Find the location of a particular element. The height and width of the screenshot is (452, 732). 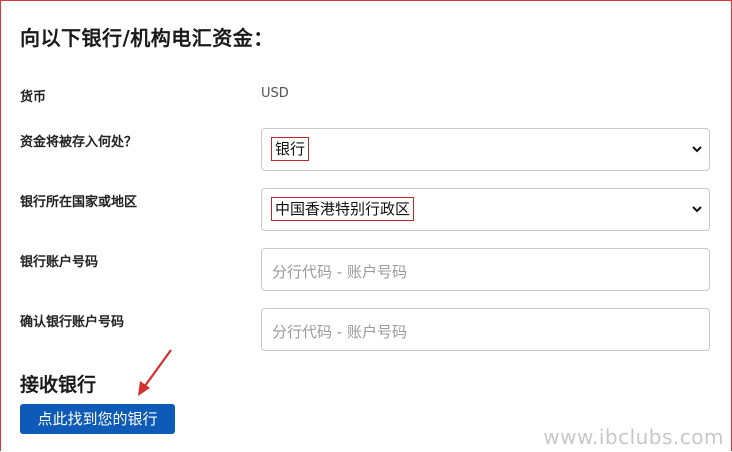

currency-label: 货币 is located at coordinates (33, 97).